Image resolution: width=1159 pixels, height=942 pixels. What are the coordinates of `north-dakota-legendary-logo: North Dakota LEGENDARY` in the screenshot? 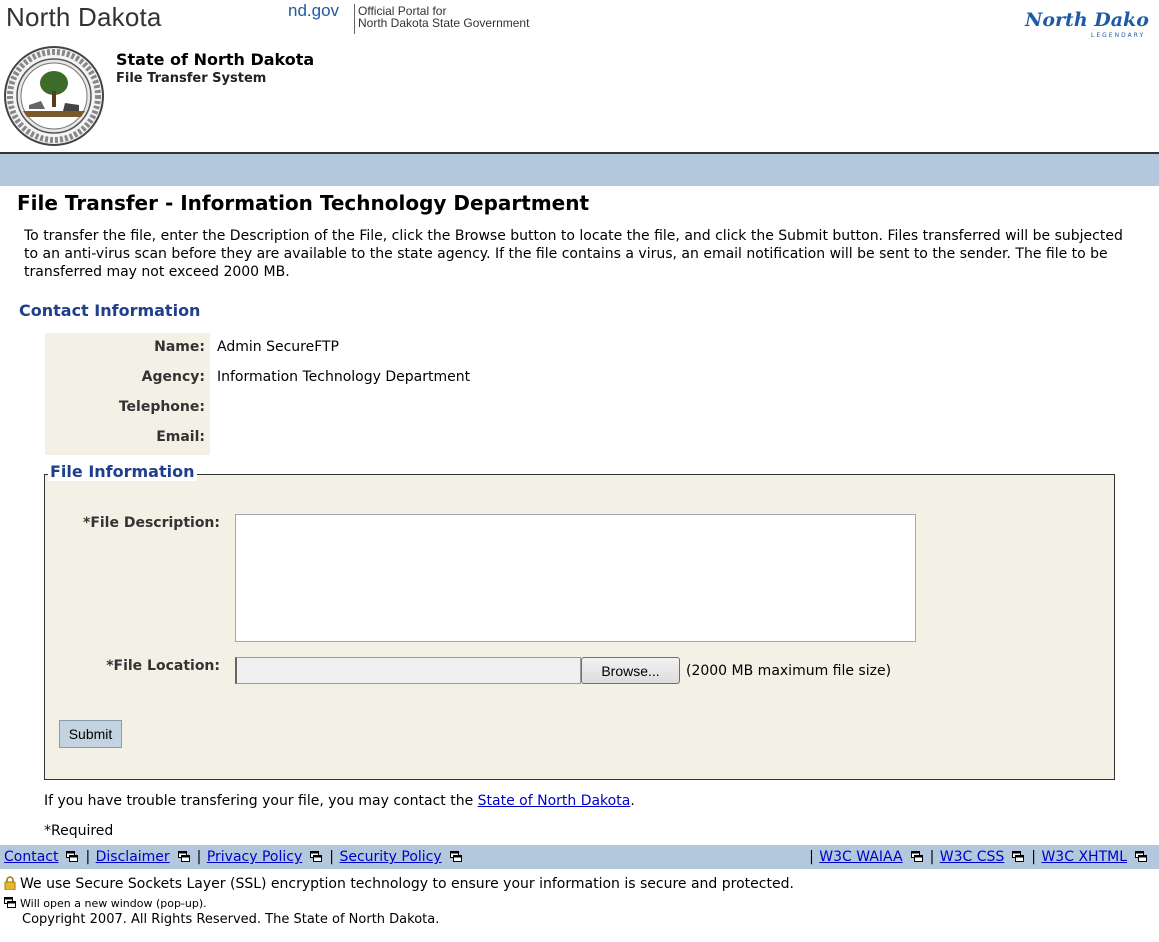 It's located at (1085, 22).